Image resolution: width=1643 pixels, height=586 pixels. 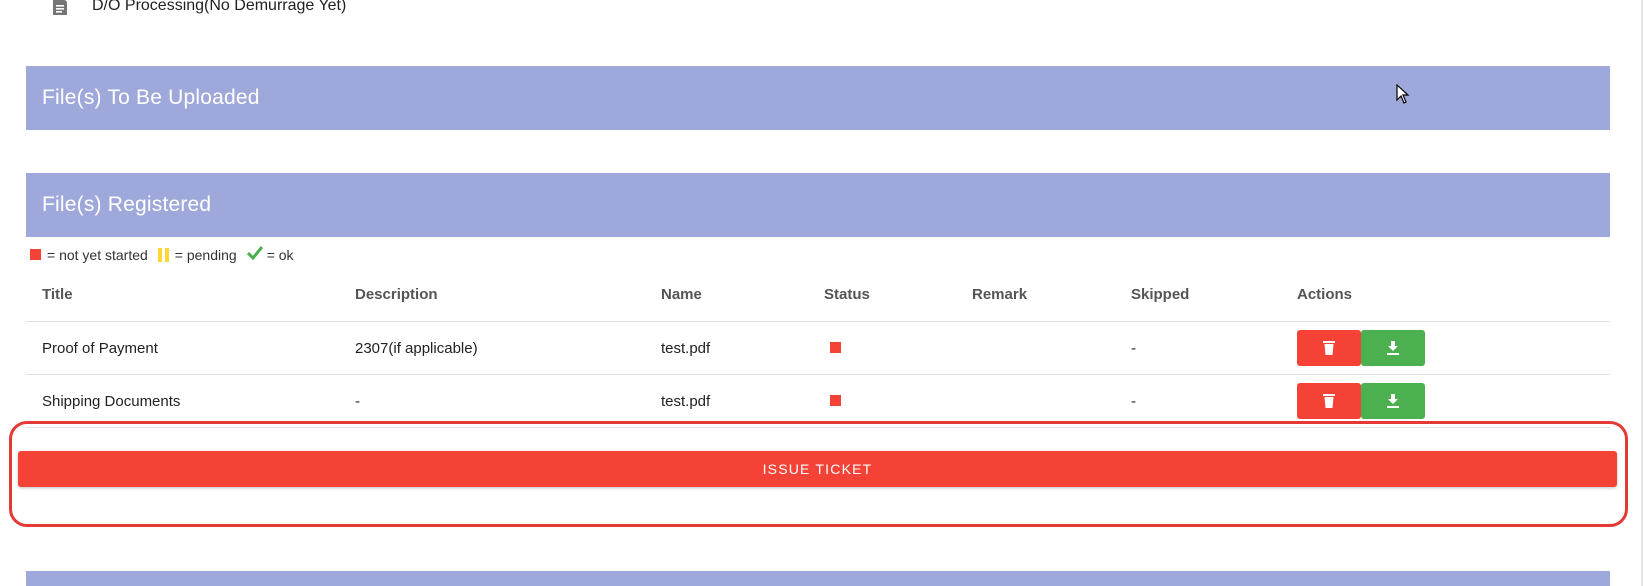 What do you see at coordinates (127, 204) in the screenshot?
I see `registered-panel-title: File(s) Registered` at bounding box center [127, 204].